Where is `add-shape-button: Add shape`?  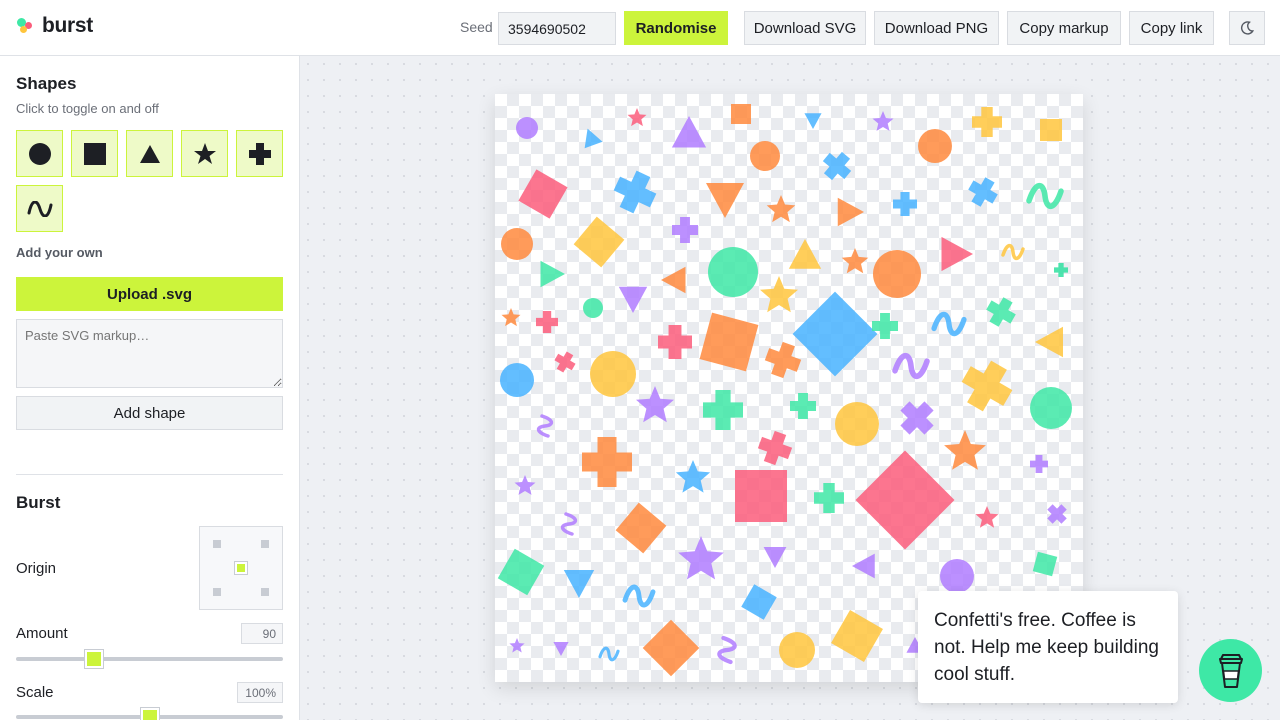
add-shape-button: Add shape is located at coordinates (149, 413).